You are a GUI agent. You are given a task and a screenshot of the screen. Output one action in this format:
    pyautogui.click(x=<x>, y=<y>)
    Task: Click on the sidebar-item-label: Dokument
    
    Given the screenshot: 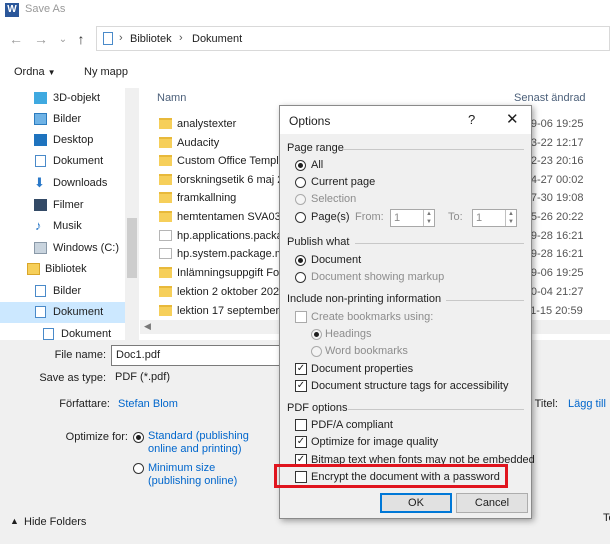 What is the action you would take?
    pyautogui.click(x=78, y=312)
    